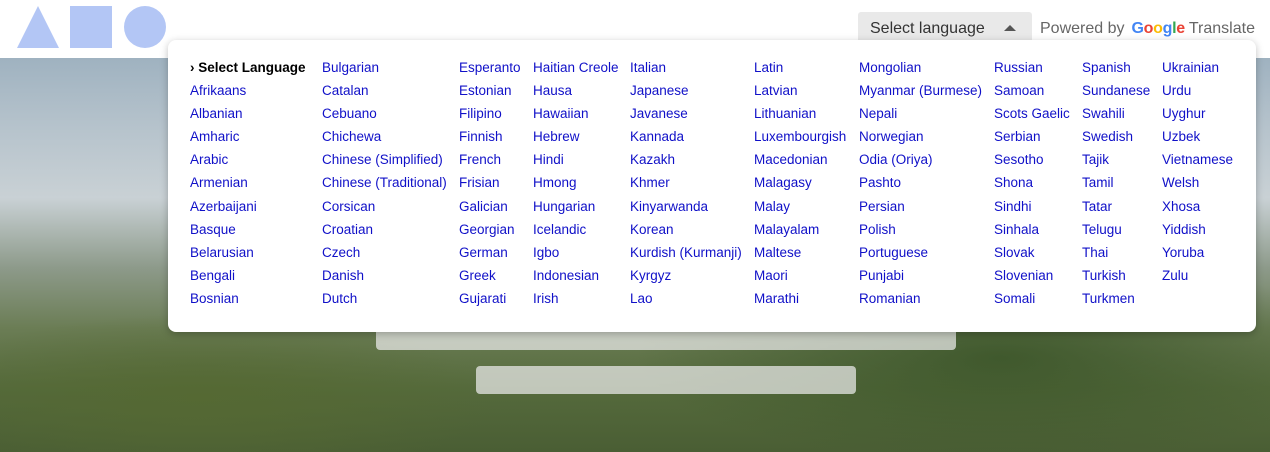 This screenshot has height=452, width=1270. I want to click on language-option: Indonesian, so click(576, 278).